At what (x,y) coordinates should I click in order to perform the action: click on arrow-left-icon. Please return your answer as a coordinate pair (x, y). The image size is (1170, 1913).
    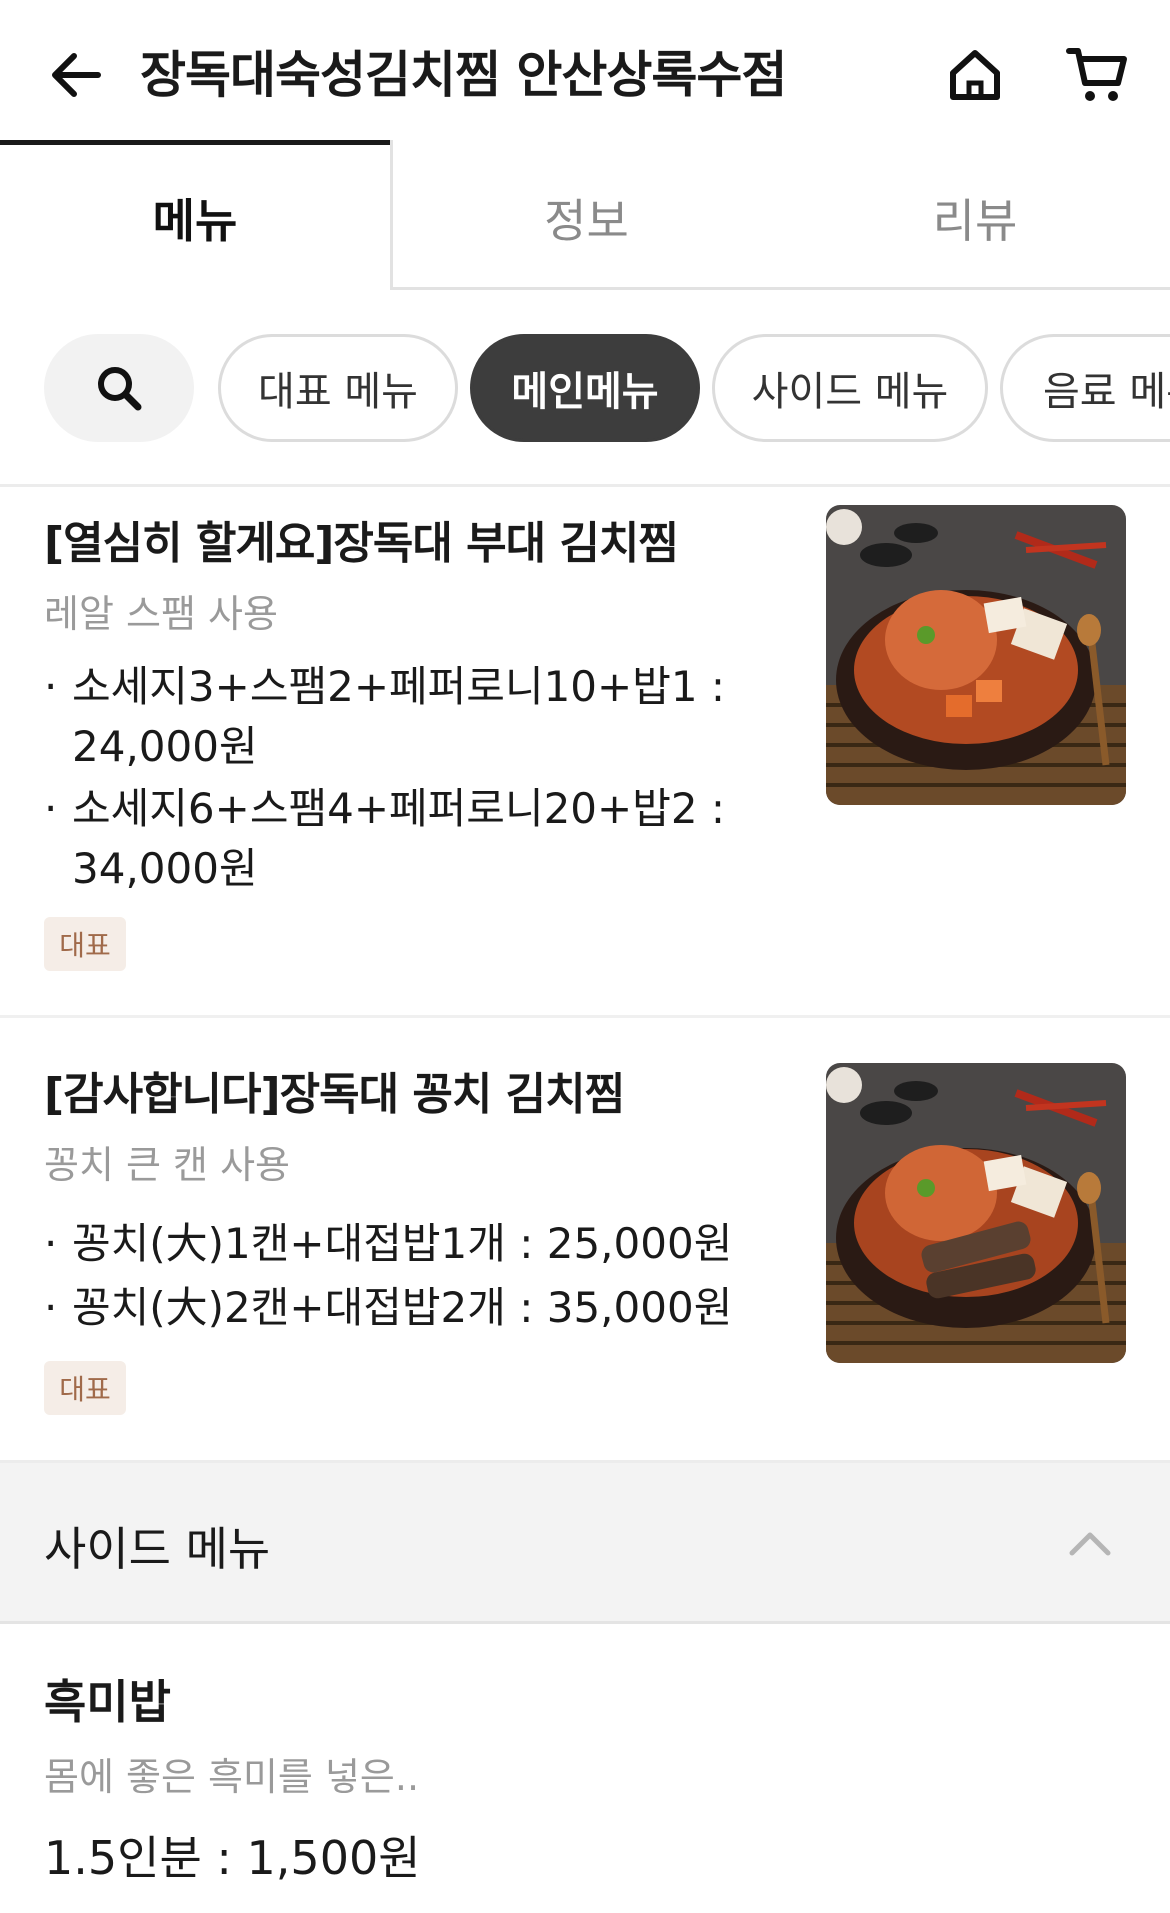
    Looking at the image, I should click on (76, 75).